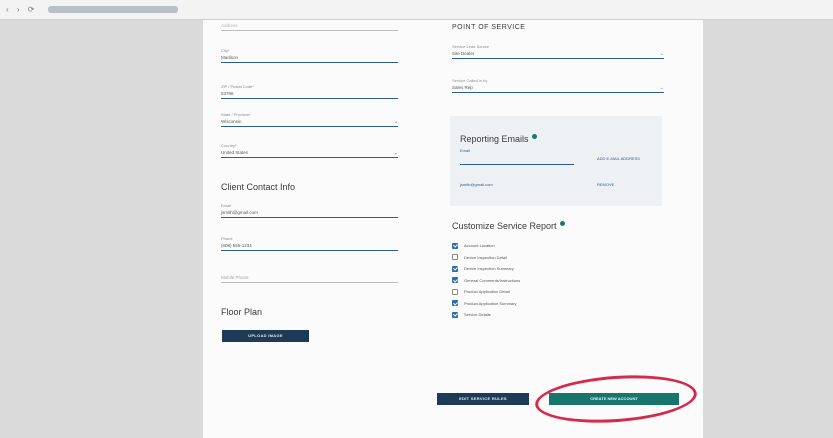 The image size is (833, 438). I want to click on service-lead-select: Service Lead Source Site Dealer ⌄, so click(558, 51).